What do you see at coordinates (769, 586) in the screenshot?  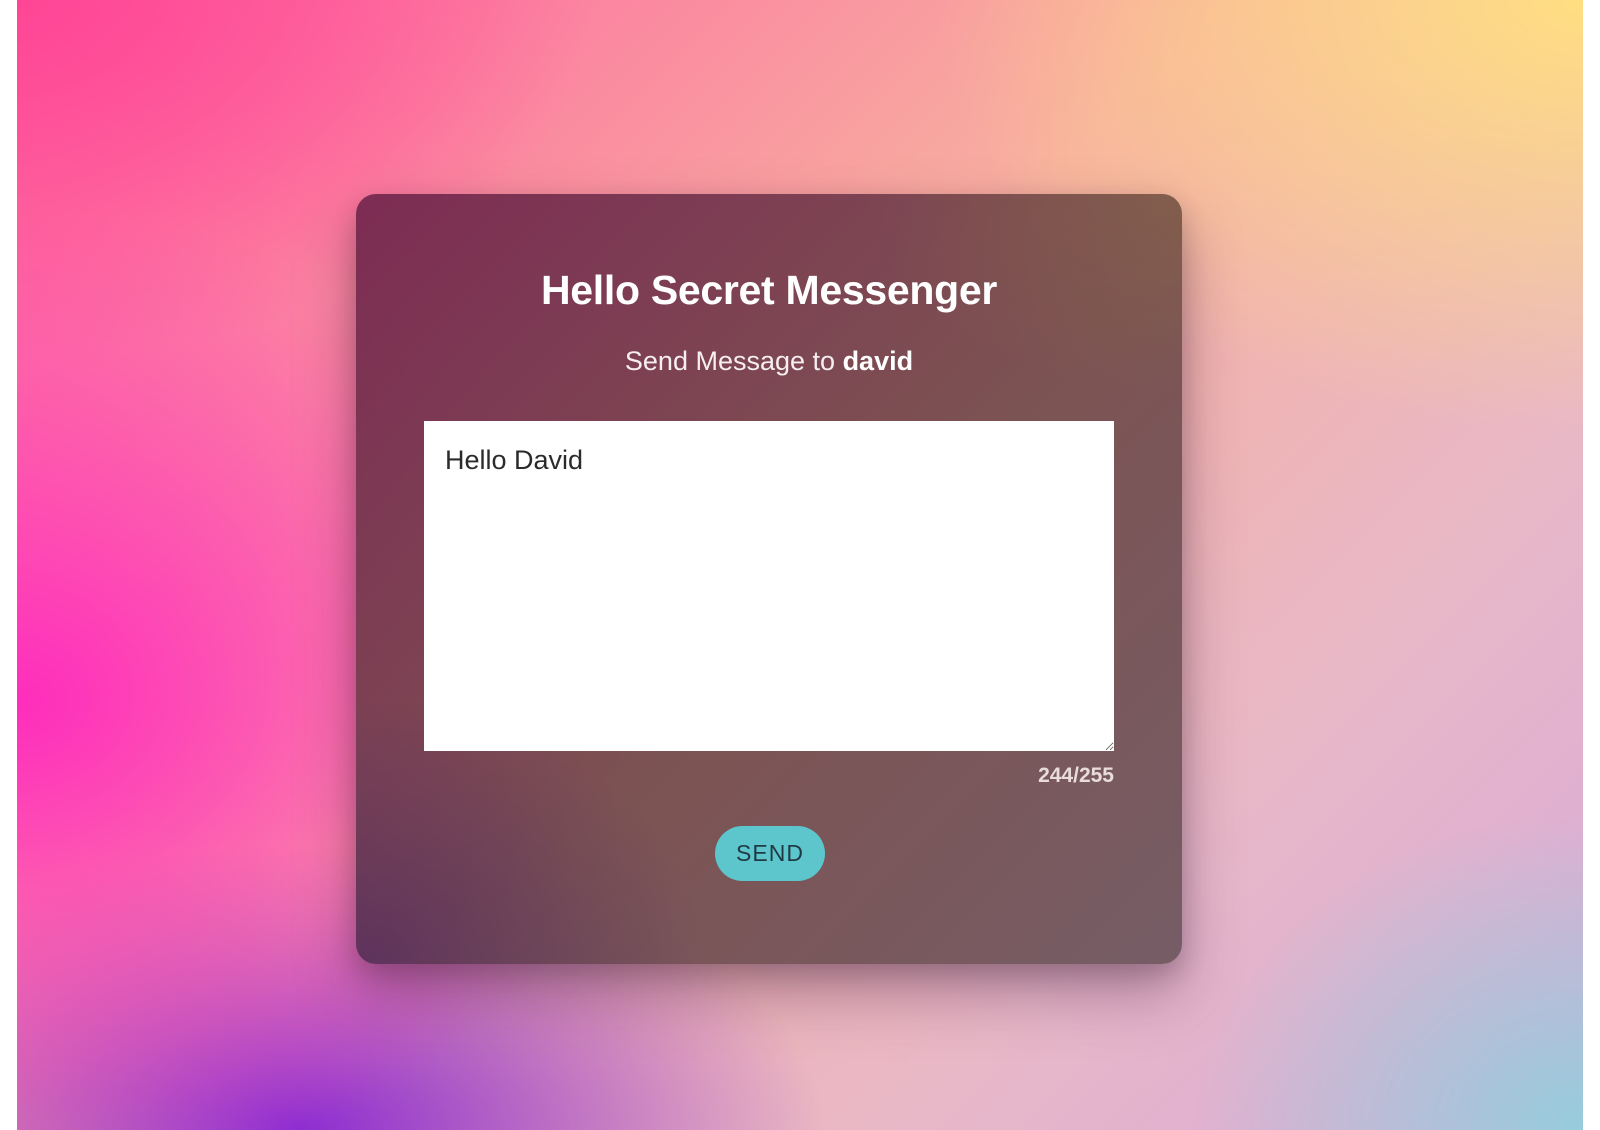 I see `message-textarea: Hello David` at bounding box center [769, 586].